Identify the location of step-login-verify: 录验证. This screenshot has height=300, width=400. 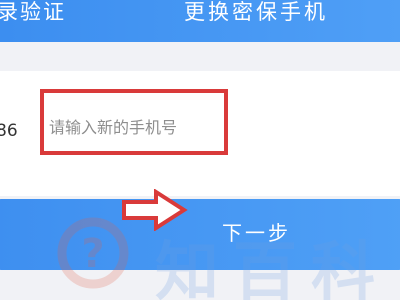
(33, 12).